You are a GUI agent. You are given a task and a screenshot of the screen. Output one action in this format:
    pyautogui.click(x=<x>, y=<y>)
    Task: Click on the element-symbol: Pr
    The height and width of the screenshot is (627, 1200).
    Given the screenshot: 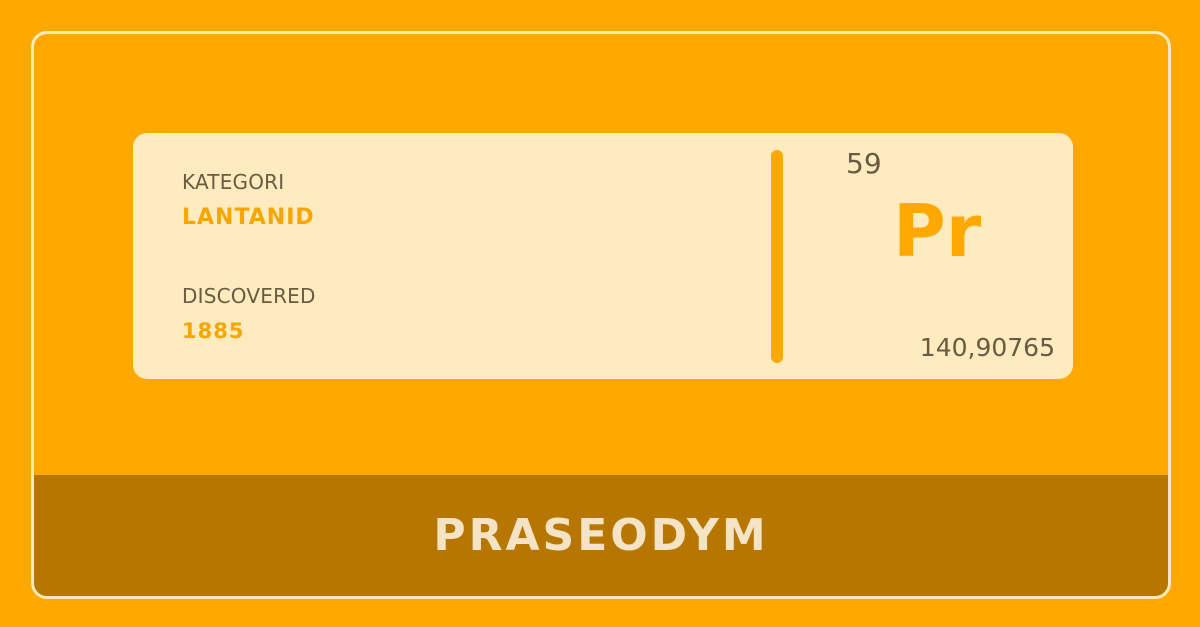 What is the action you would take?
    pyautogui.click(x=937, y=231)
    